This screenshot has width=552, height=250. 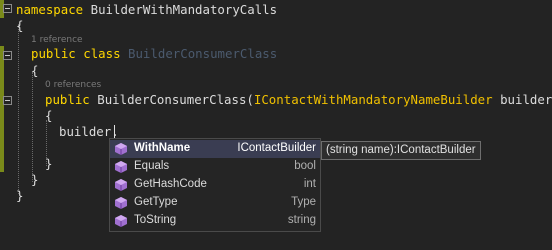 I want to click on completion-item: Equals bool, so click(x=215, y=167).